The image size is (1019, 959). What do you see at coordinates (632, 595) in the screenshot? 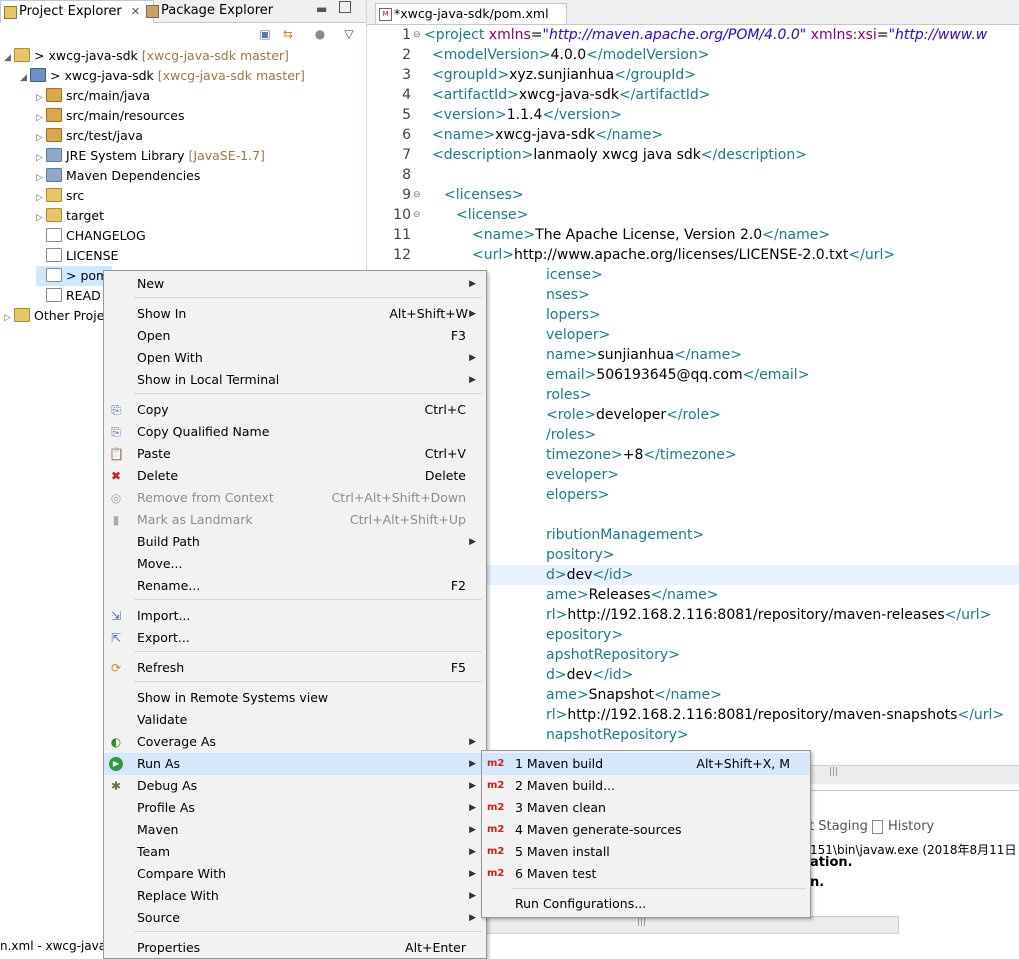
I see `code-content: ame>Releases</name>` at bounding box center [632, 595].